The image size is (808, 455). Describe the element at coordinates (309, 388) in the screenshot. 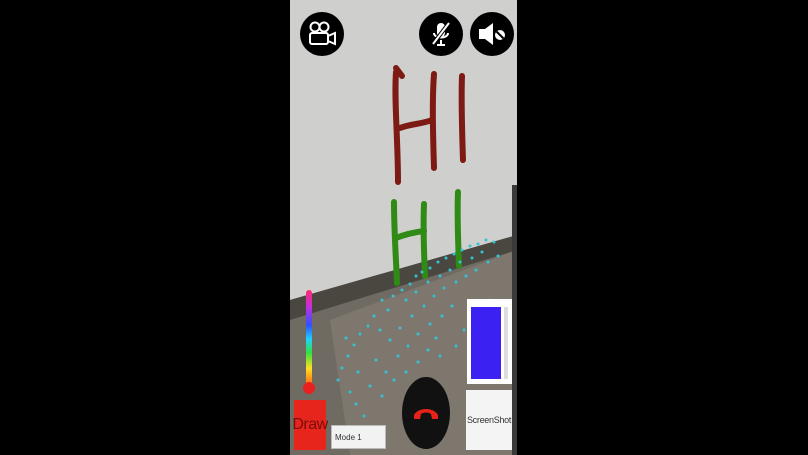

I see `color-slider-handle` at that location.